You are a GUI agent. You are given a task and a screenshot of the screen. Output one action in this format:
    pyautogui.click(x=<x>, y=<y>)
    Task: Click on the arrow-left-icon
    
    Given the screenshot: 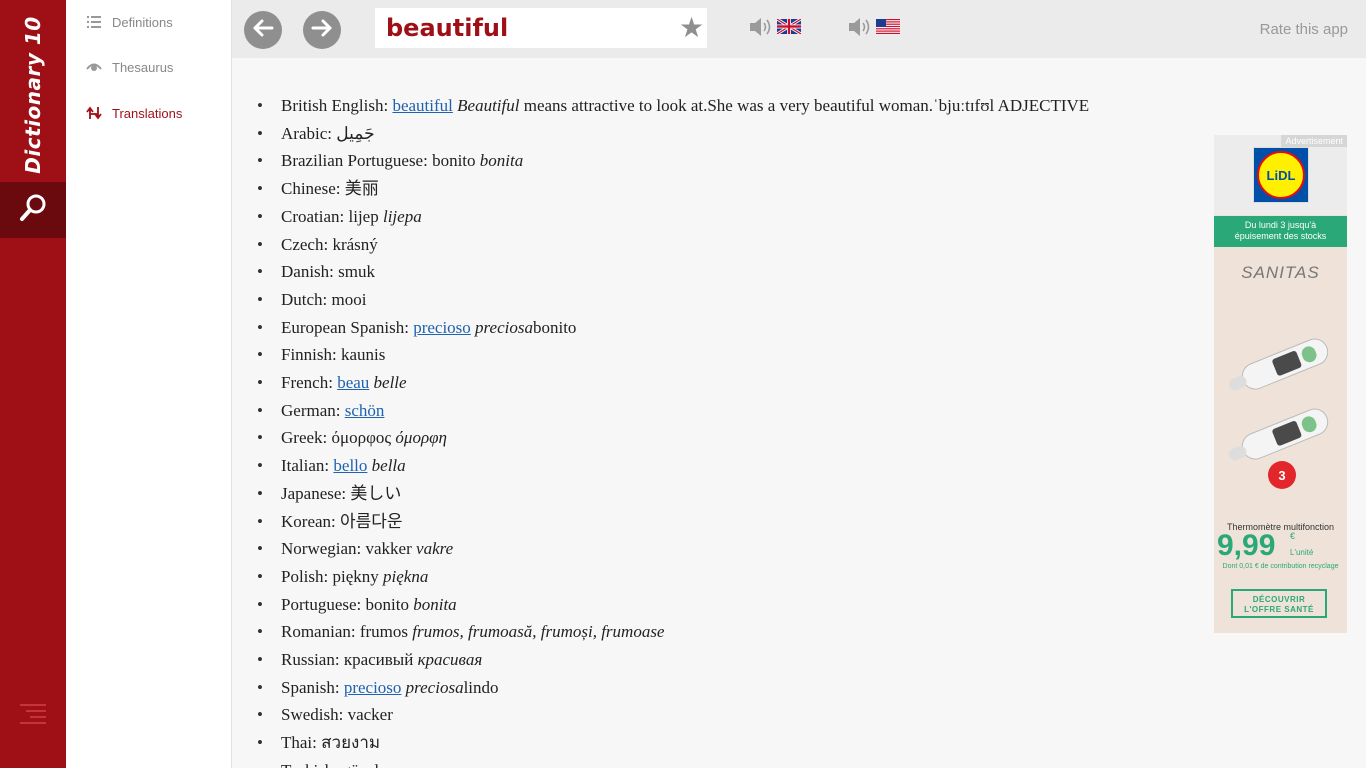 What is the action you would take?
    pyautogui.click(x=263, y=30)
    